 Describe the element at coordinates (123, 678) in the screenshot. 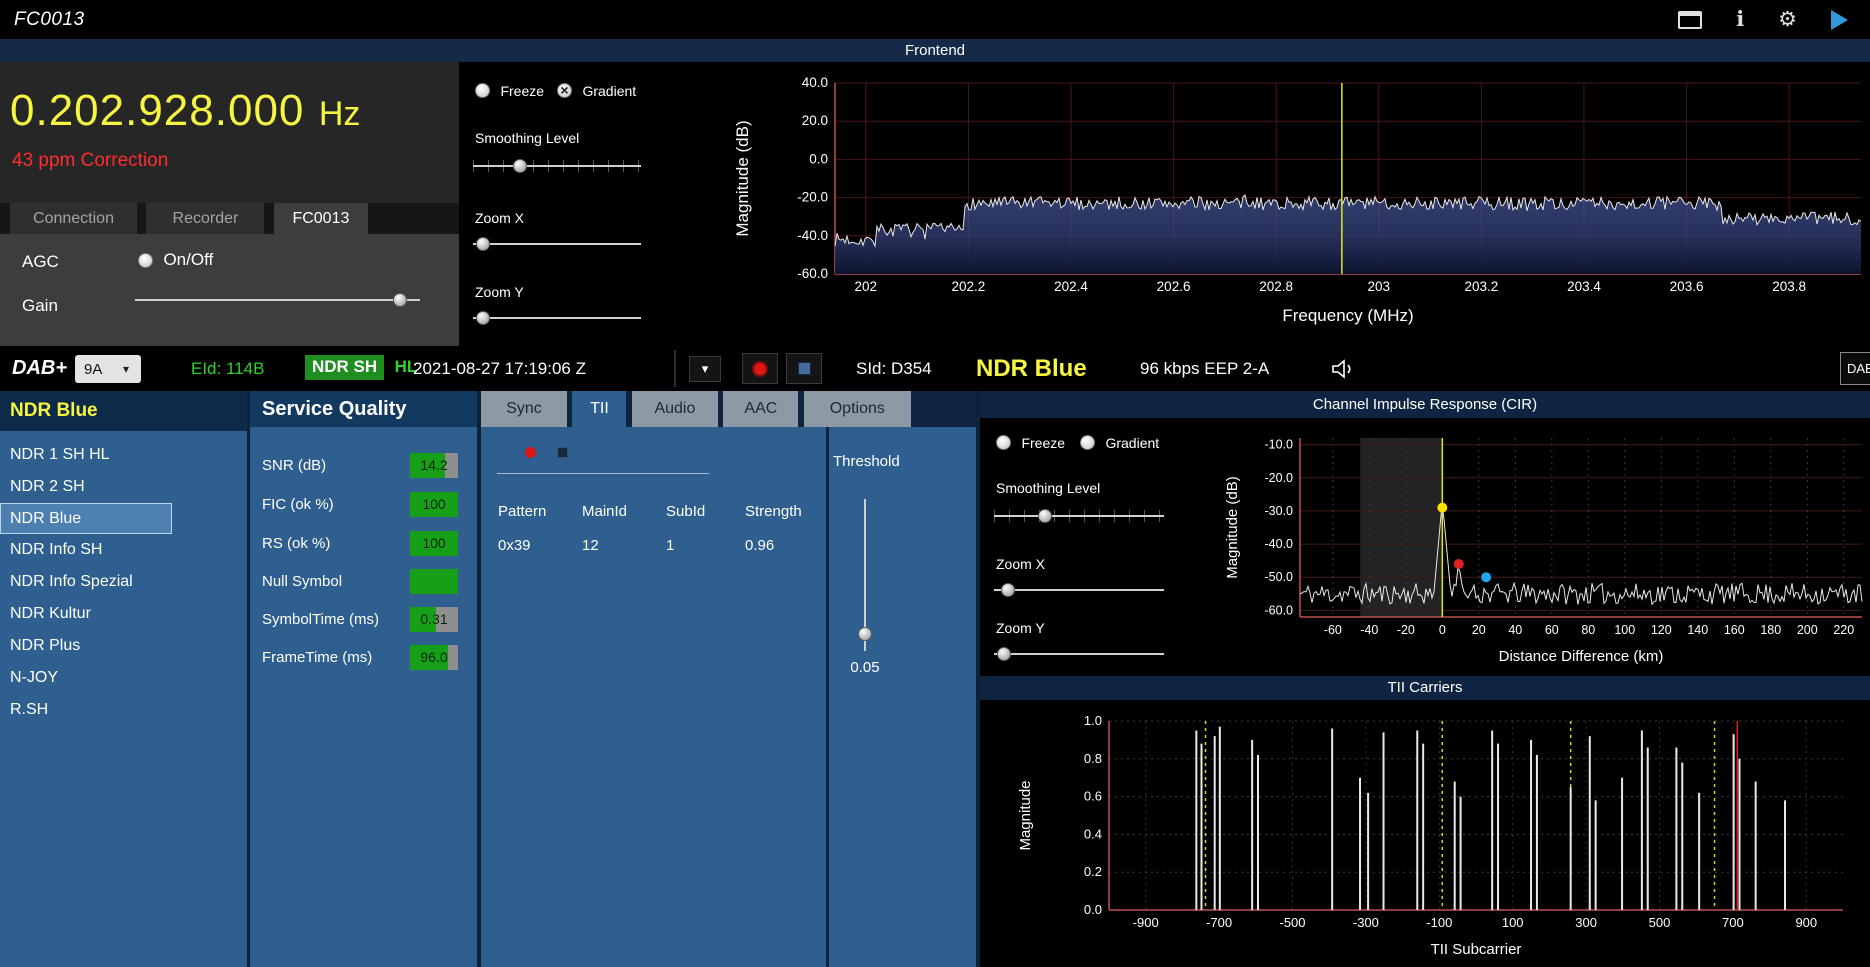

I see `service-item: N-JOY` at that location.